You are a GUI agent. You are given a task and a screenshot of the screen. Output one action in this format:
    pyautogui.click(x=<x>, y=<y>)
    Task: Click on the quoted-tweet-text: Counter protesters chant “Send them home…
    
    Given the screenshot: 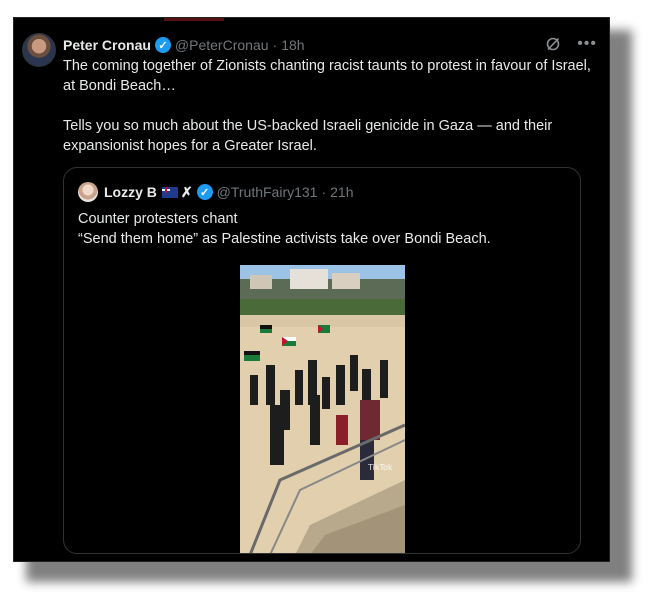 What is the action you would take?
    pyautogui.click(x=323, y=229)
    